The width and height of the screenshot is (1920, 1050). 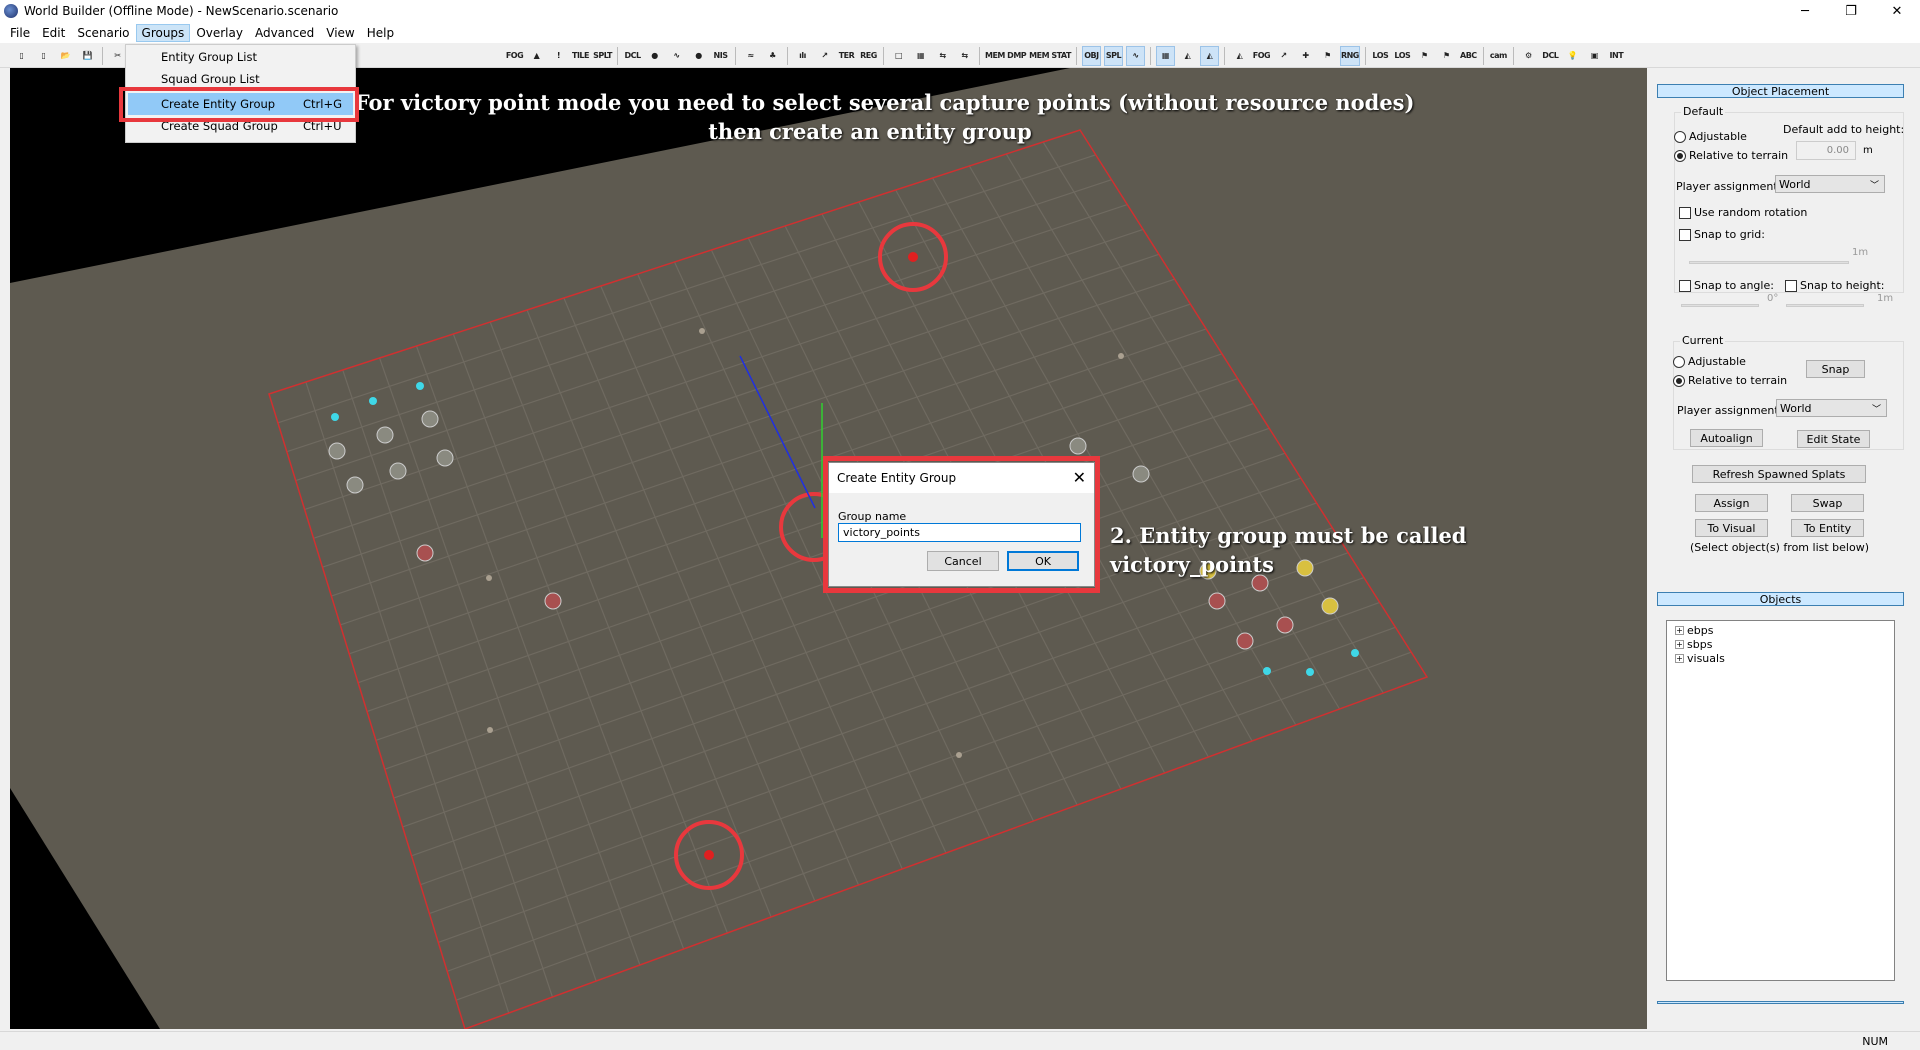 I want to click on default-relative-radio: Relative to terrain, so click(x=1731, y=155).